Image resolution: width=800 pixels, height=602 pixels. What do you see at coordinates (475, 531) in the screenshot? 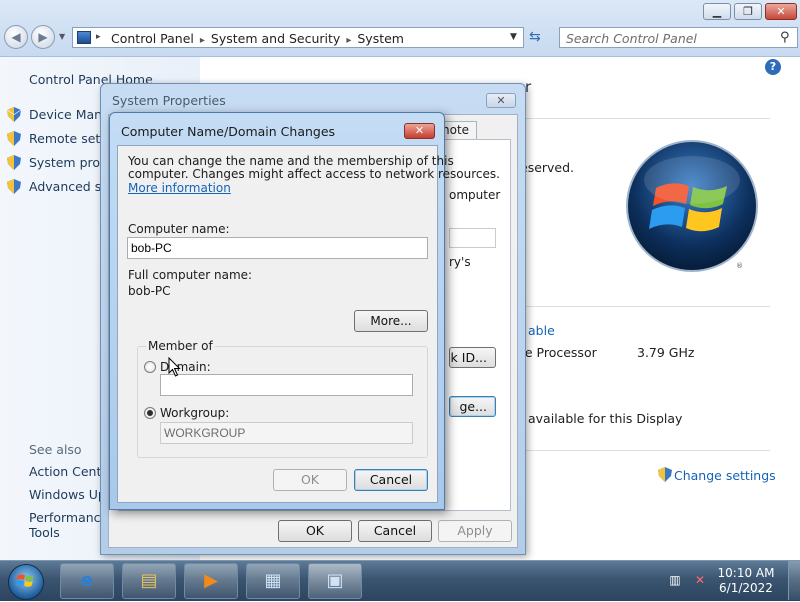
I see `apply-button: Apply` at bounding box center [475, 531].